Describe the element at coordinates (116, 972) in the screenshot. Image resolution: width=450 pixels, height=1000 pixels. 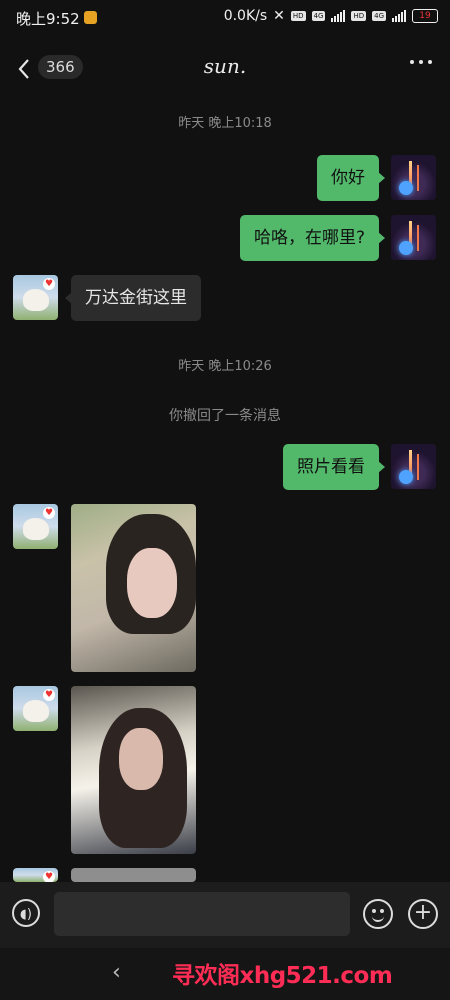
I see `nav-back-icon: ‹` at that location.